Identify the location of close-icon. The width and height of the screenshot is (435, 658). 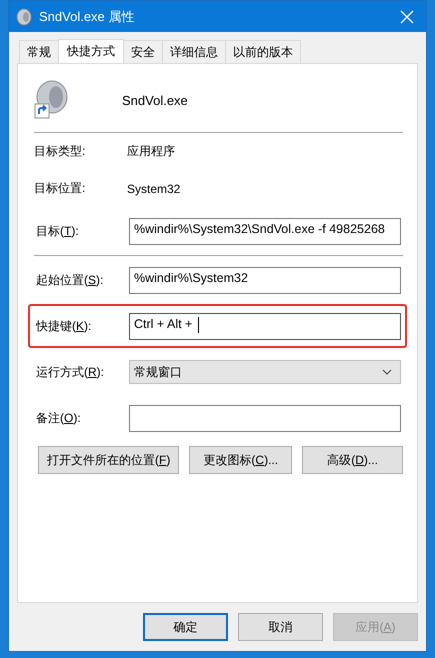
(407, 17).